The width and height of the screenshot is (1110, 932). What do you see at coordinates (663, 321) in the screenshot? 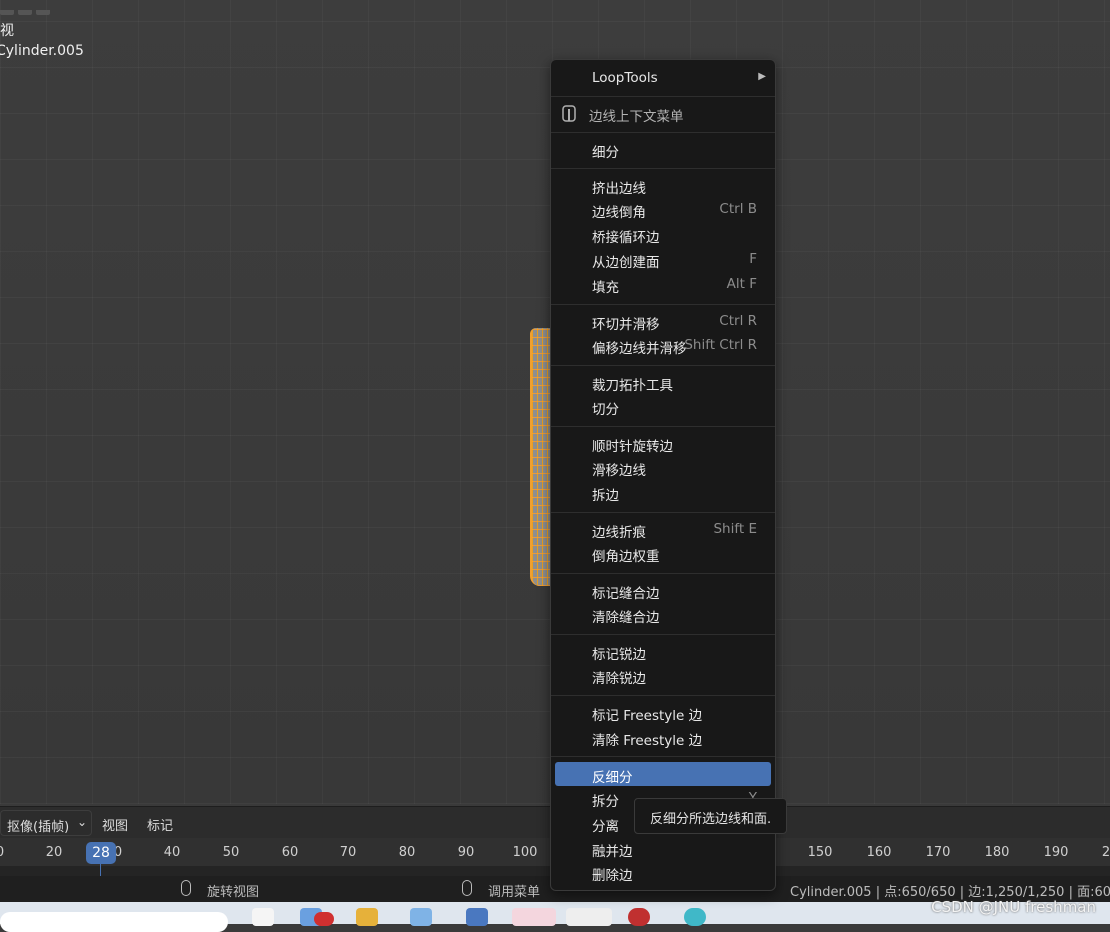
I see `menu-item-loop-cut-slide: 环切并滑移 Ctrl R` at bounding box center [663, 321].